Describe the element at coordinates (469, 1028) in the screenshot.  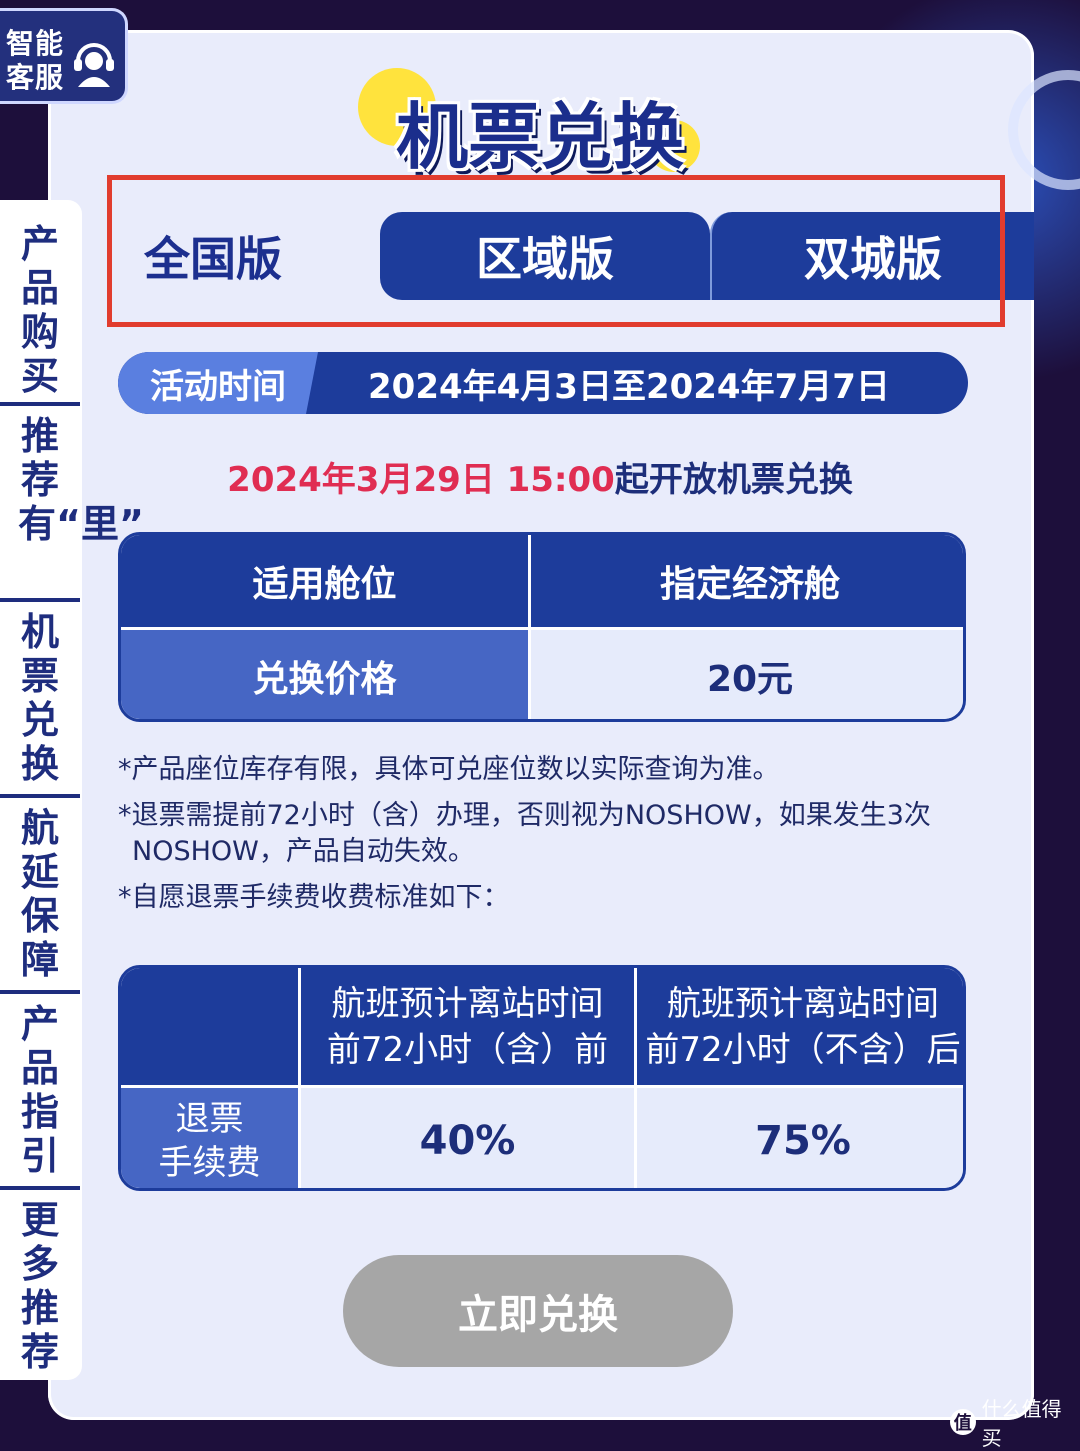
I see `fee-table-header-before: 航班预计离站时间 前72小时（含）前` at that location.